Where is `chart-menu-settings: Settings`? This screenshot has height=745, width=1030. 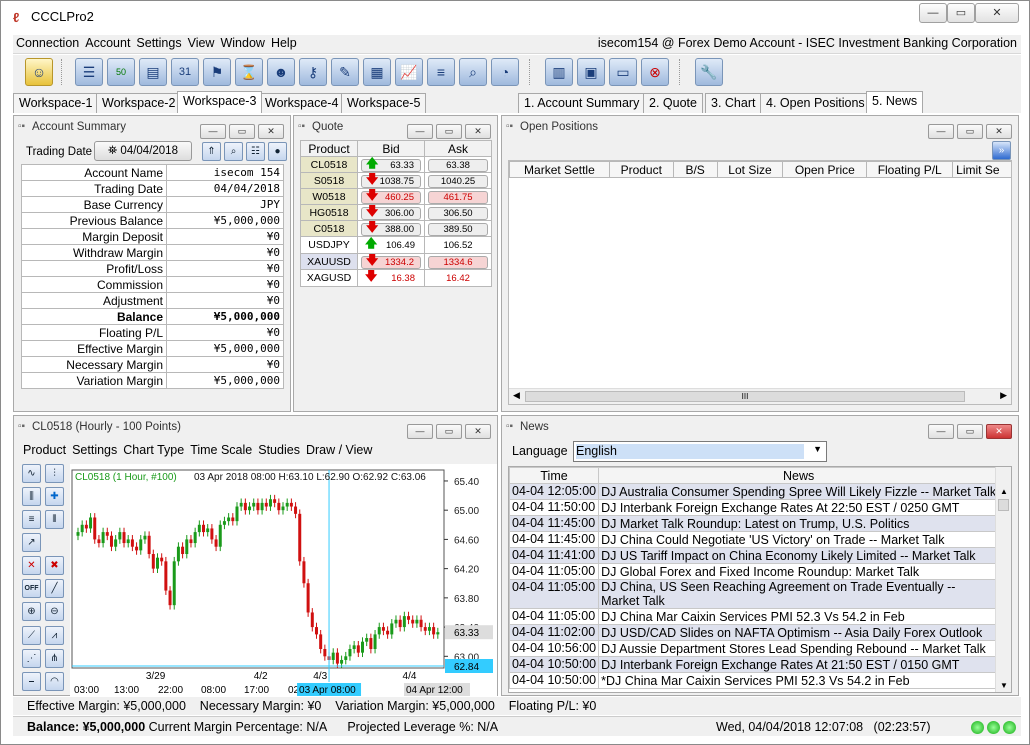
chart-menu-settings: Settings is located at coordinates (94, 450).